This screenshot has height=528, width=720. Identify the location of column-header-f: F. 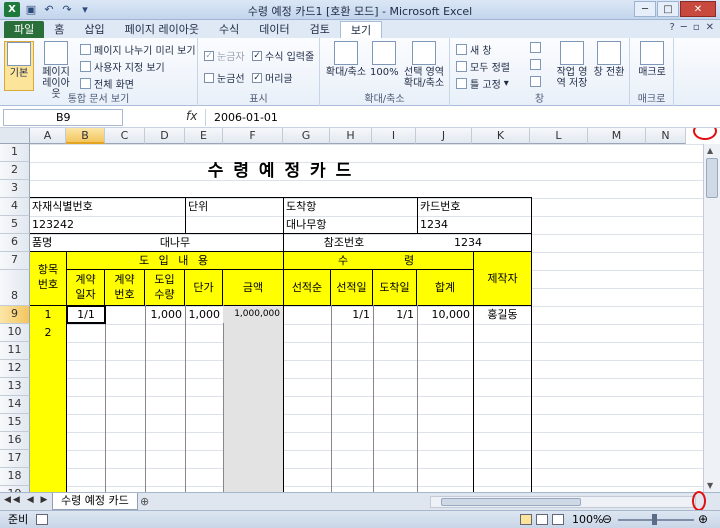
(253, 136).